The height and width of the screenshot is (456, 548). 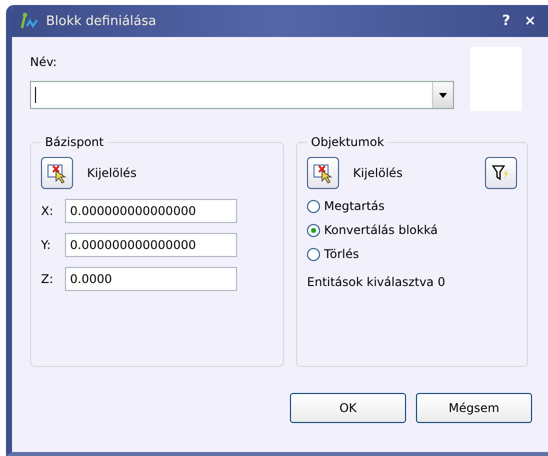 I want to click on pick-point-button, so click(x=57, y=173).